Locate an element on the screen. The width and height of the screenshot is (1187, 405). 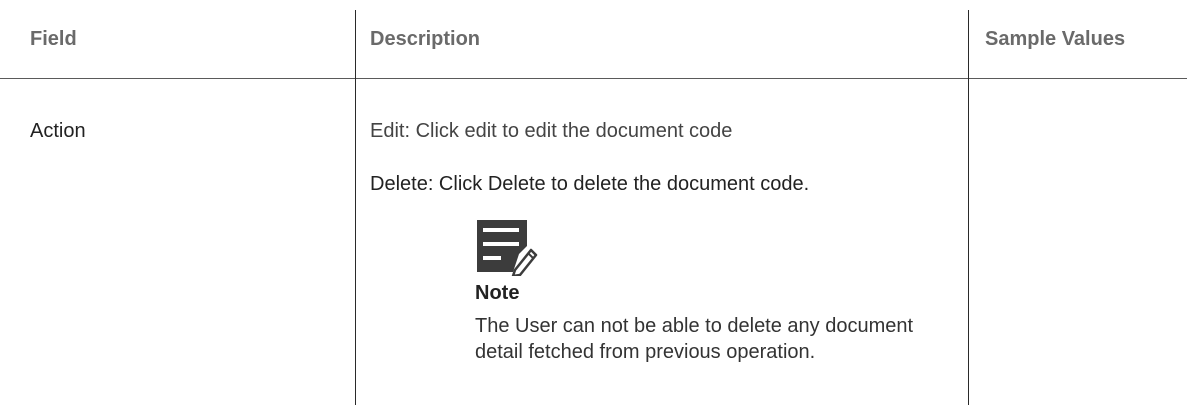
column-header-field: Field is located at coordinates (53, 39).